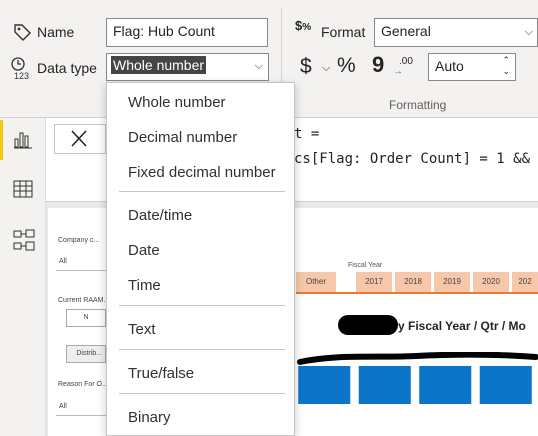  Describe the element at coordinates (1, 140) in the screenshot. I see `rail-selection-indicator` at that location.